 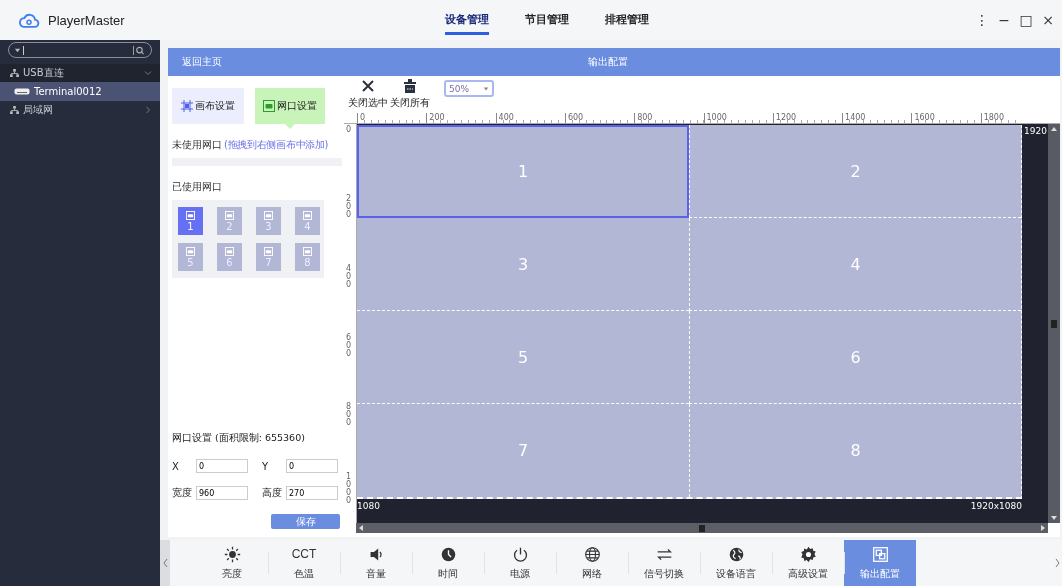 I want to click on tree-item-label: Terminal0012, so click(x=68, y=91).